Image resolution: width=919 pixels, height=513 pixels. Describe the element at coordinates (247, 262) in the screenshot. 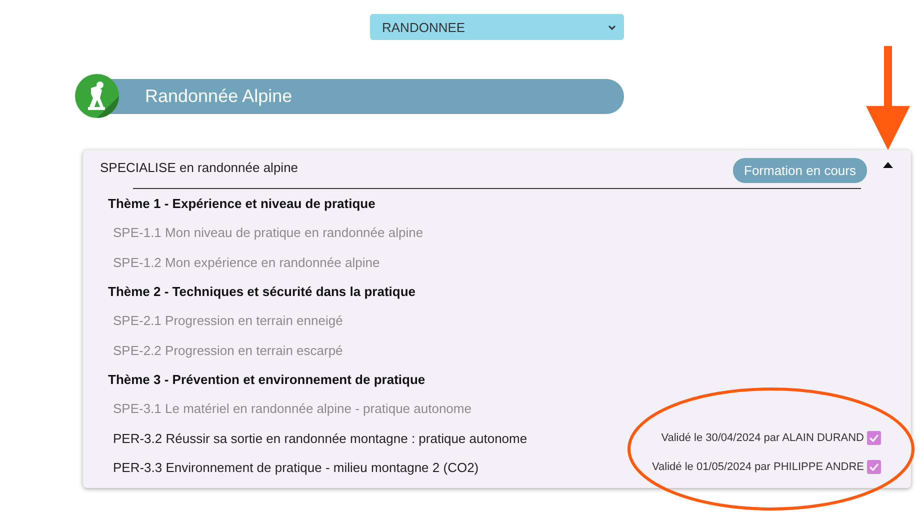

I see `skill-item: SPE-1.2 Mon expérience en randonnée alpine` at that location.